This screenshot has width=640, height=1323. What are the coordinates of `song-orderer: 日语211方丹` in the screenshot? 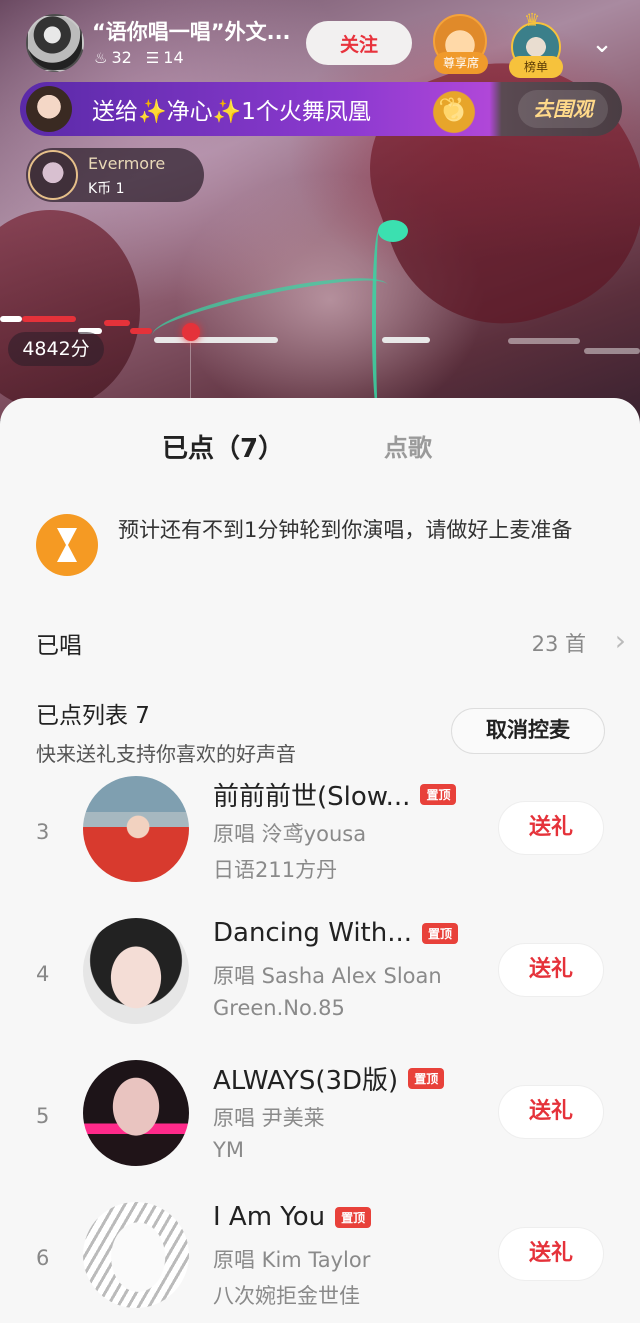 It's located at (275, 870).